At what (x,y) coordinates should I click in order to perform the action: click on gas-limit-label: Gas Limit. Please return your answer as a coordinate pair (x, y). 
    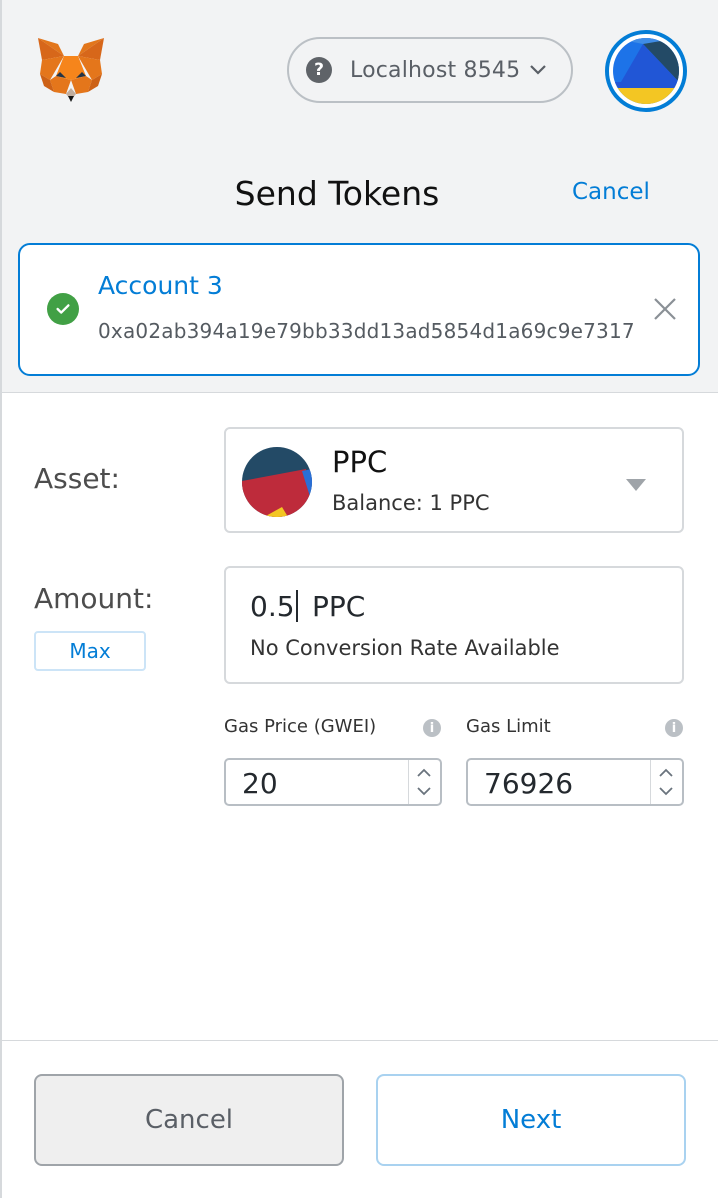
    Looking at the image, I should click on (508, 726).